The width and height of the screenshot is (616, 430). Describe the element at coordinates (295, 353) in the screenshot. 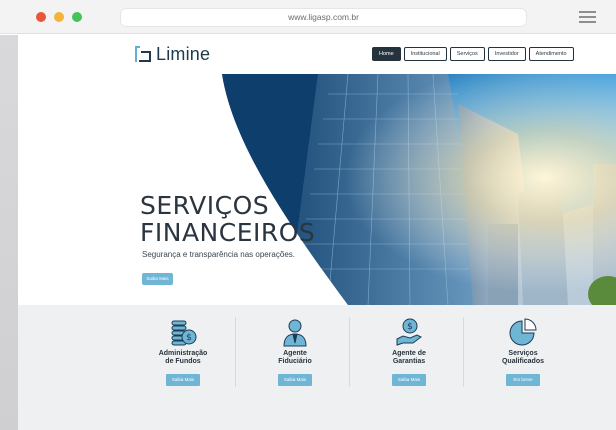

I see `service-title-line1: Agente` at that location.